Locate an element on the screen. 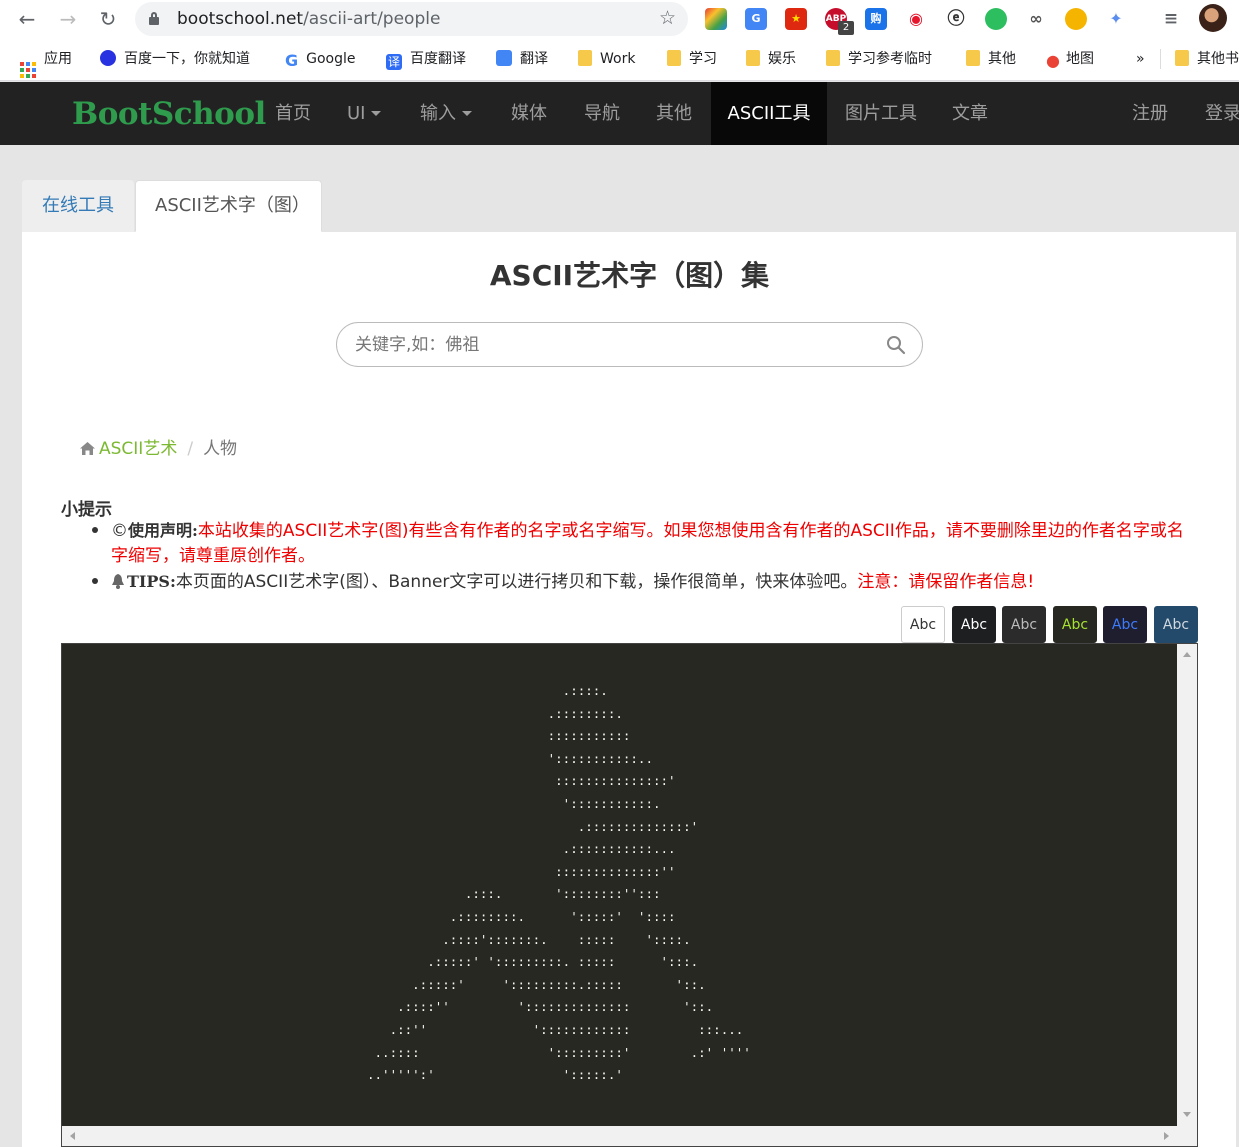 Image resolution: width=1239 pixels, height=1147 pixels. theme-button-blue: Abc is located at coordinates (1125, 624).